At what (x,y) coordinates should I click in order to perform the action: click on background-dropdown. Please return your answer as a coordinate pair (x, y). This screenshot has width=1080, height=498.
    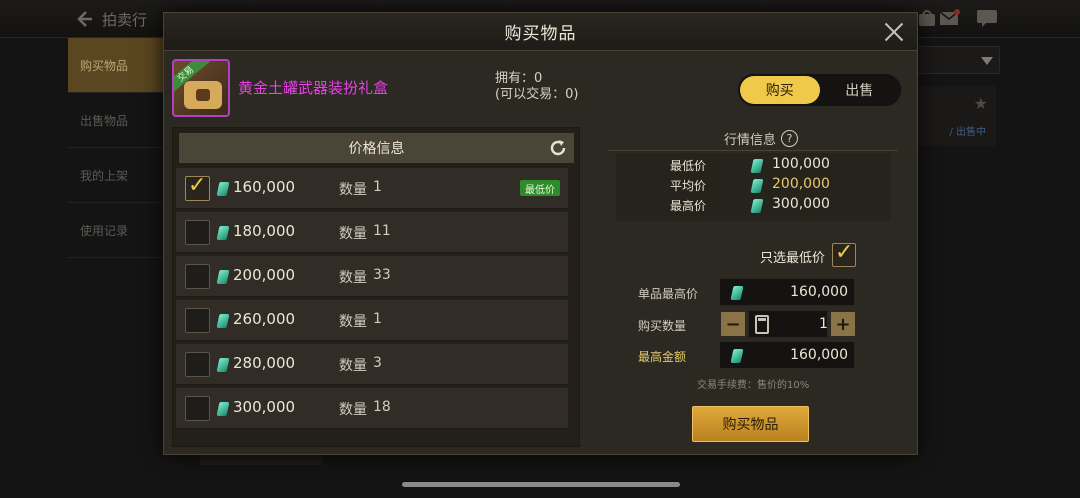
    Looking at the image, I should click on (958, 60).